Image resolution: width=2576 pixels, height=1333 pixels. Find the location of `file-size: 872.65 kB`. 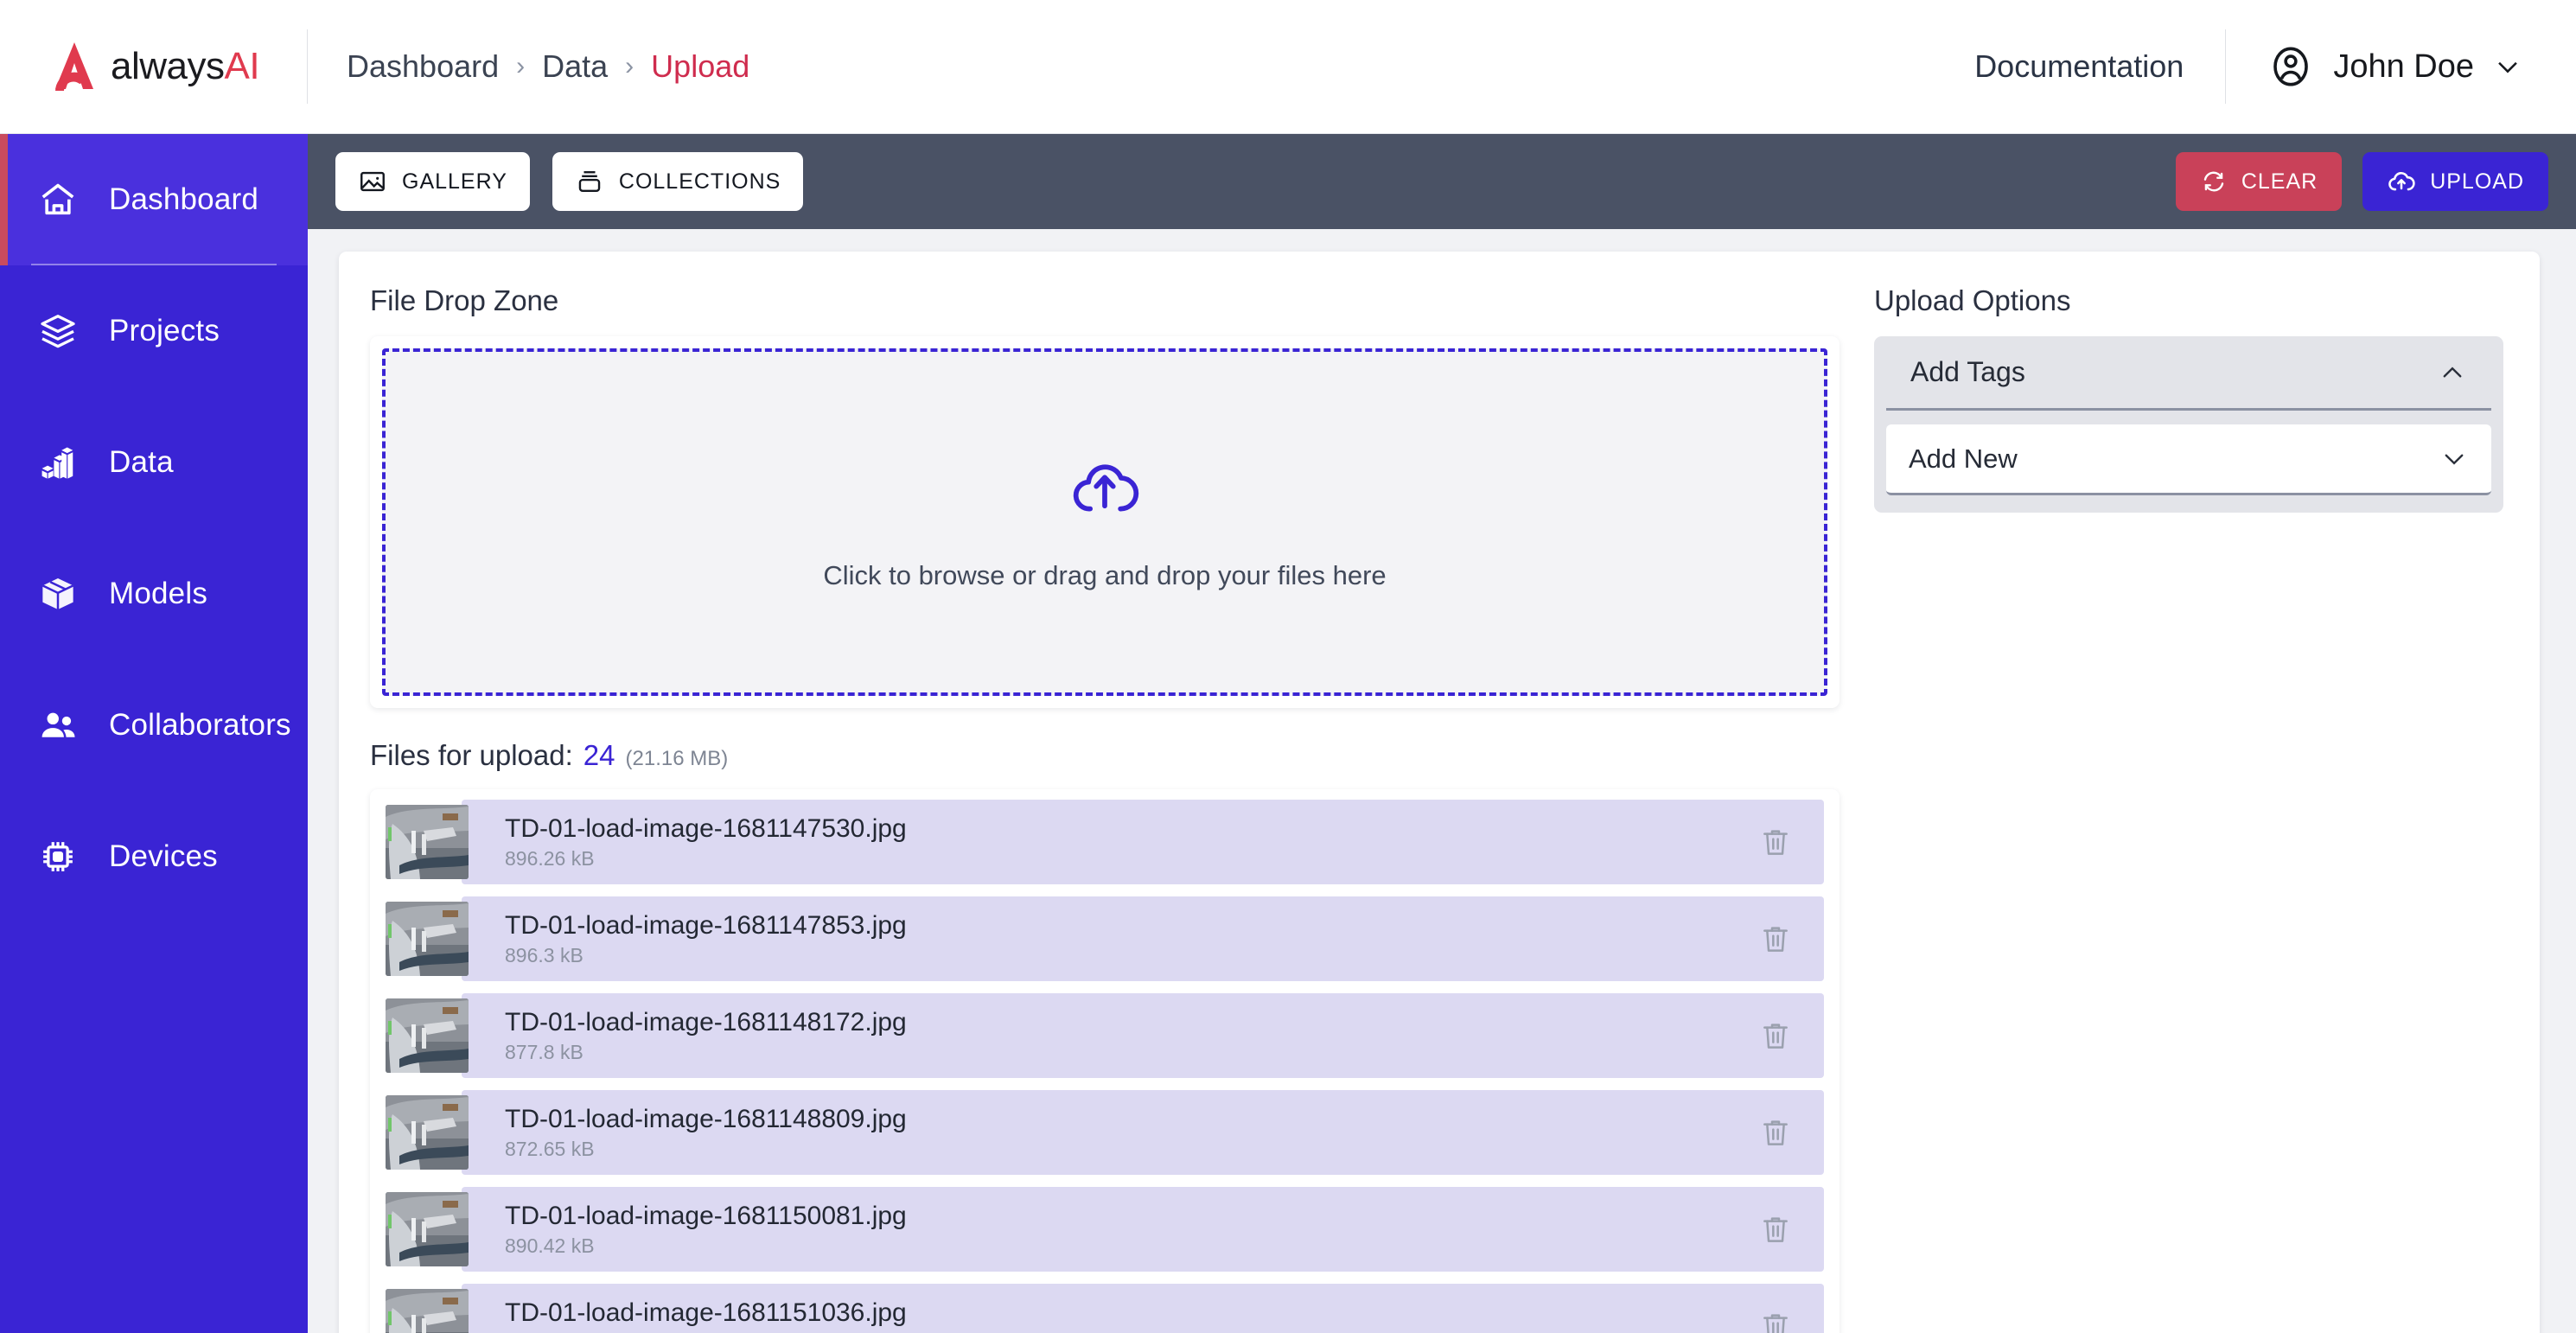

file-size: 872.65 kB is located at coordinates (550, 1149).